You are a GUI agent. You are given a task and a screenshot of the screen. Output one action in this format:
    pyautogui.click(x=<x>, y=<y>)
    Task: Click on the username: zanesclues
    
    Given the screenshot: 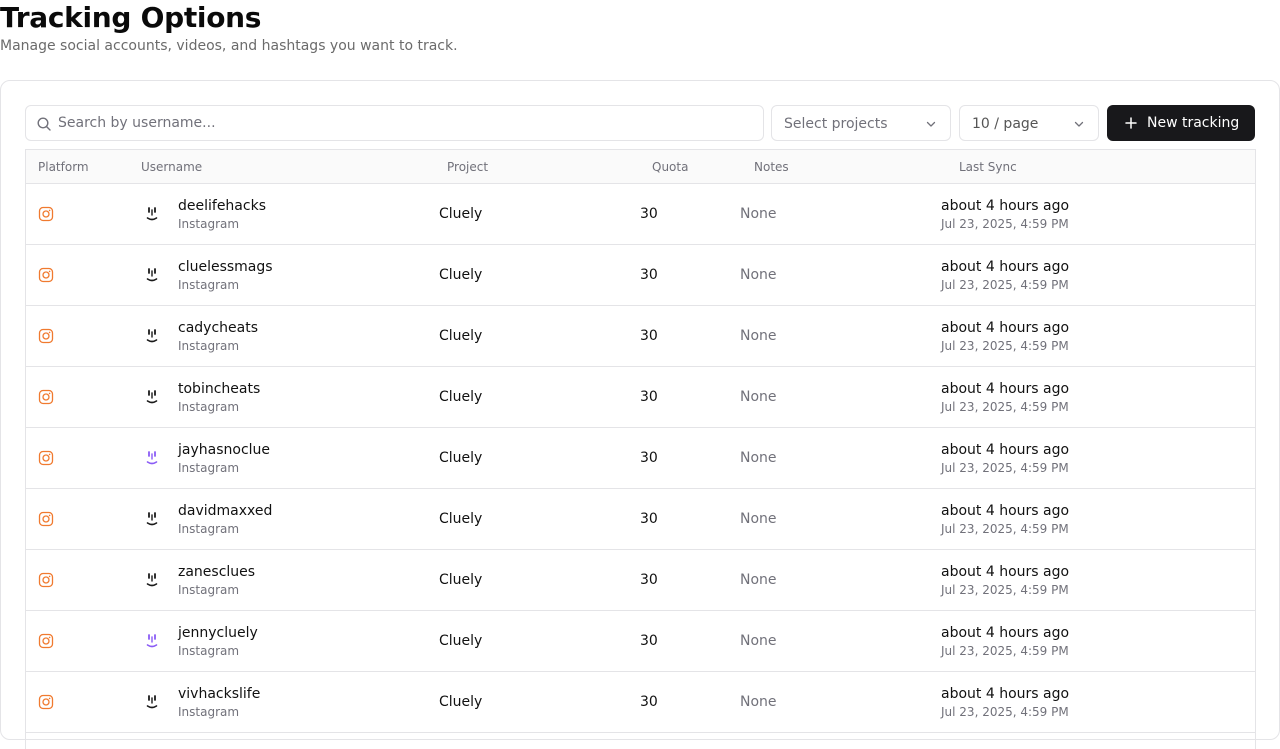 What is the action you would take?
    pyautogui.click(x=216, y=572)
    